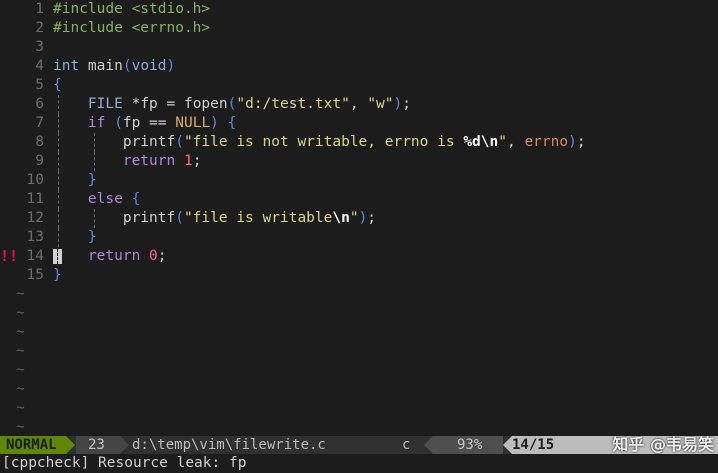 The width and height of the screenshot is (718, 473). What do you see at coordinates (35, 237) in the screenshot?
I see `line-number: 13` at bounding box center [35, 237].